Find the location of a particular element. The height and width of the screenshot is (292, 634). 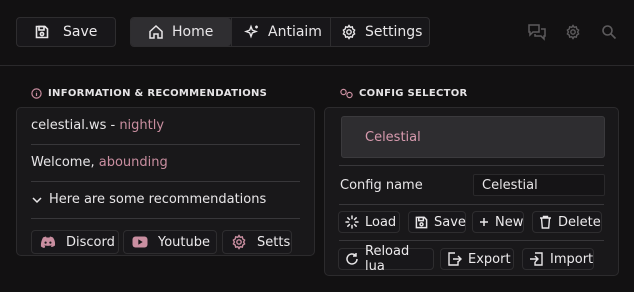

save-button: Save is located at coordinates (66, 32).